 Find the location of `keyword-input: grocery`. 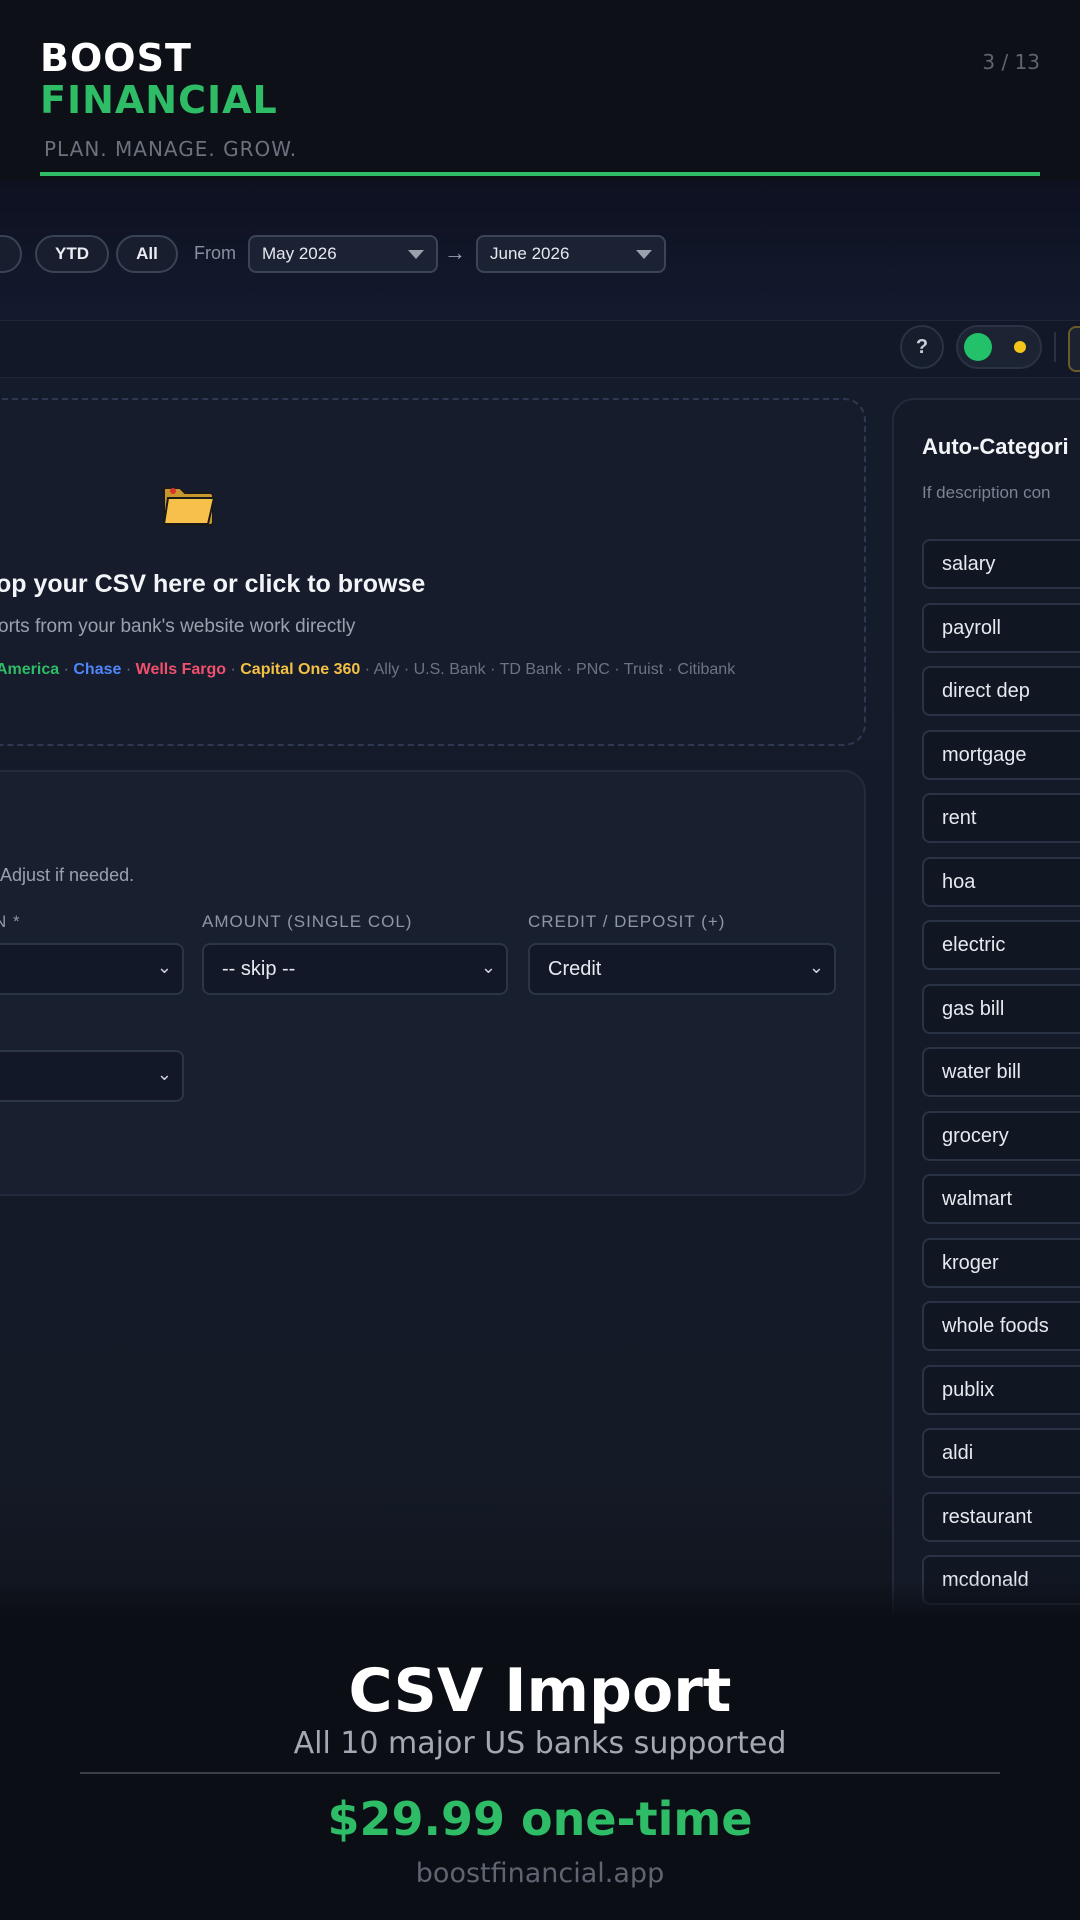

keyword-input: grocery is located at coordinates (1001, 1136).